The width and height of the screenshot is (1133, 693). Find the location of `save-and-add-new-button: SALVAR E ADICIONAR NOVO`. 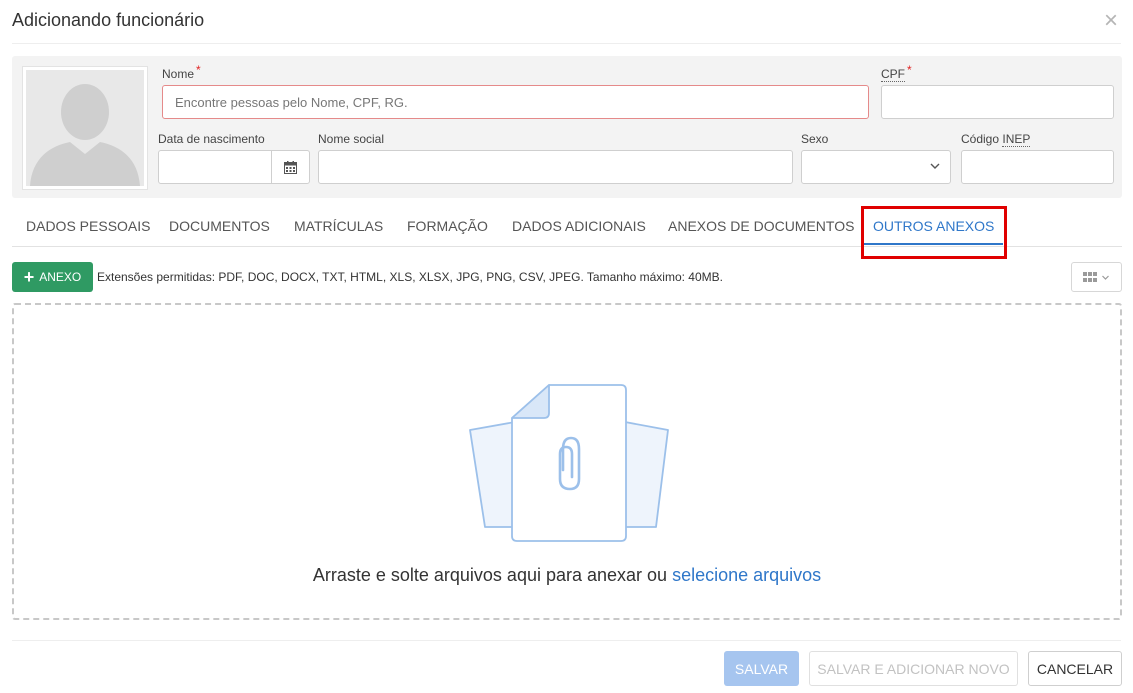

save-and-add-new-button: SALVAR E ADICIONAR NOVO is located at coordinates (913, 668).